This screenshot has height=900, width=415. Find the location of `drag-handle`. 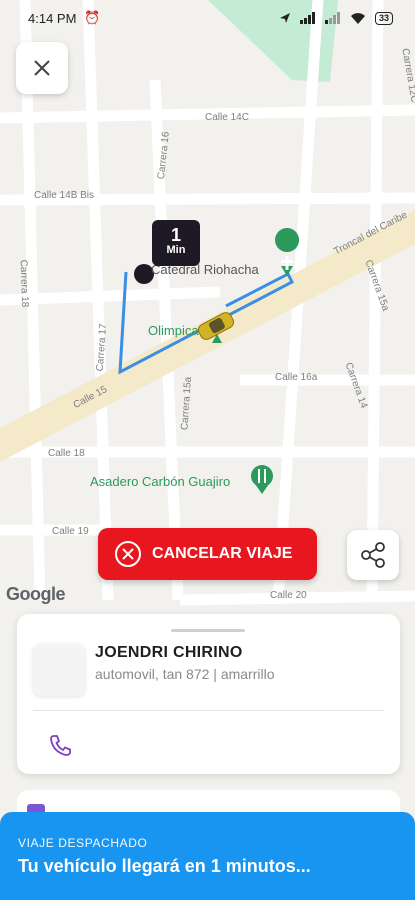

drag-handle is located at coordinates (208, 630).